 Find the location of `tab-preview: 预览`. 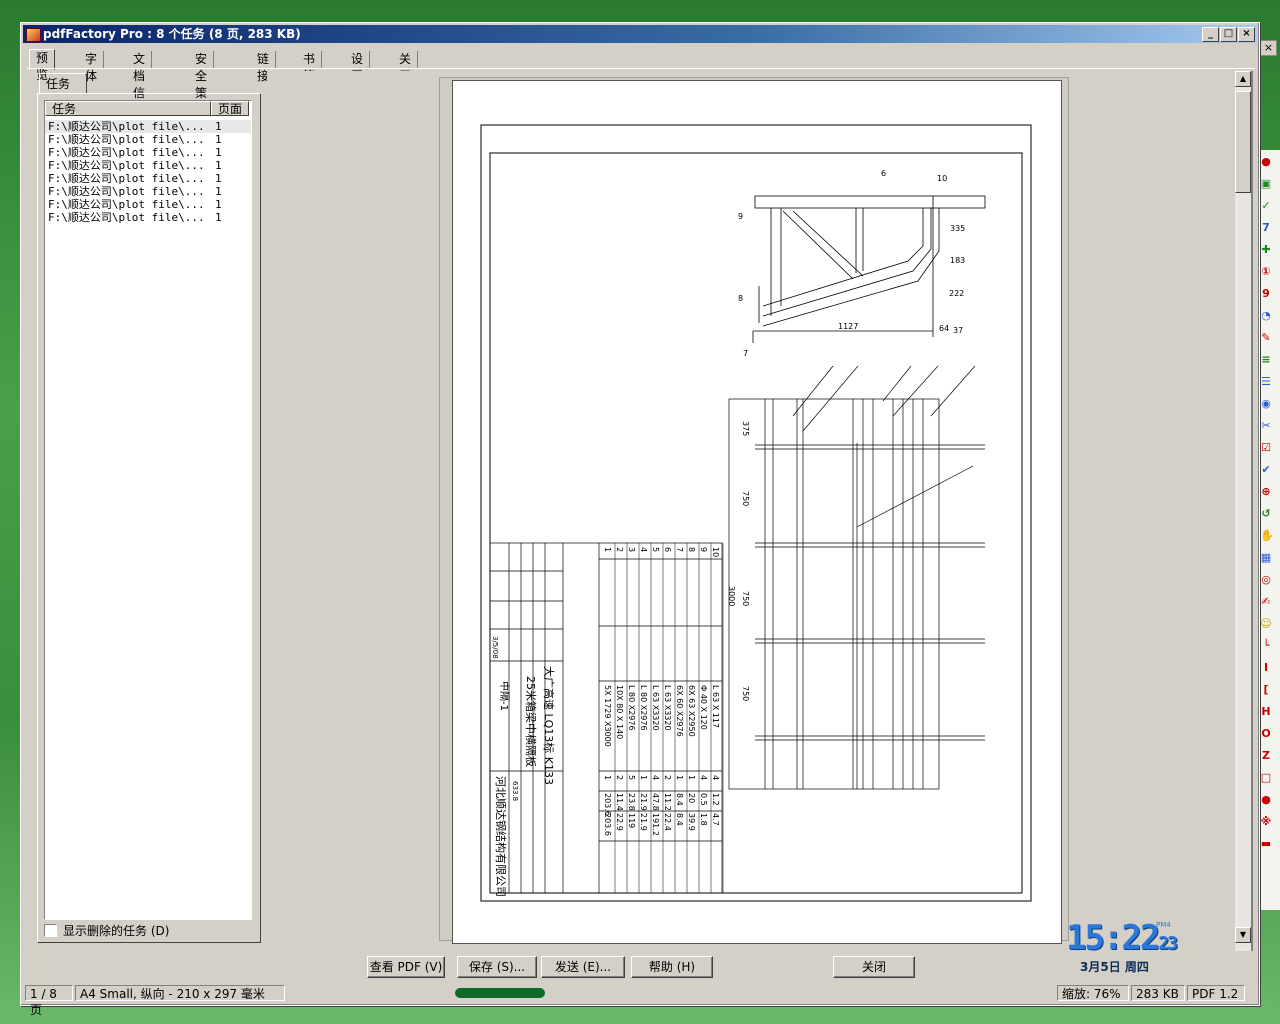

tab-preview: 预览 is located at coordinates (42, 65).